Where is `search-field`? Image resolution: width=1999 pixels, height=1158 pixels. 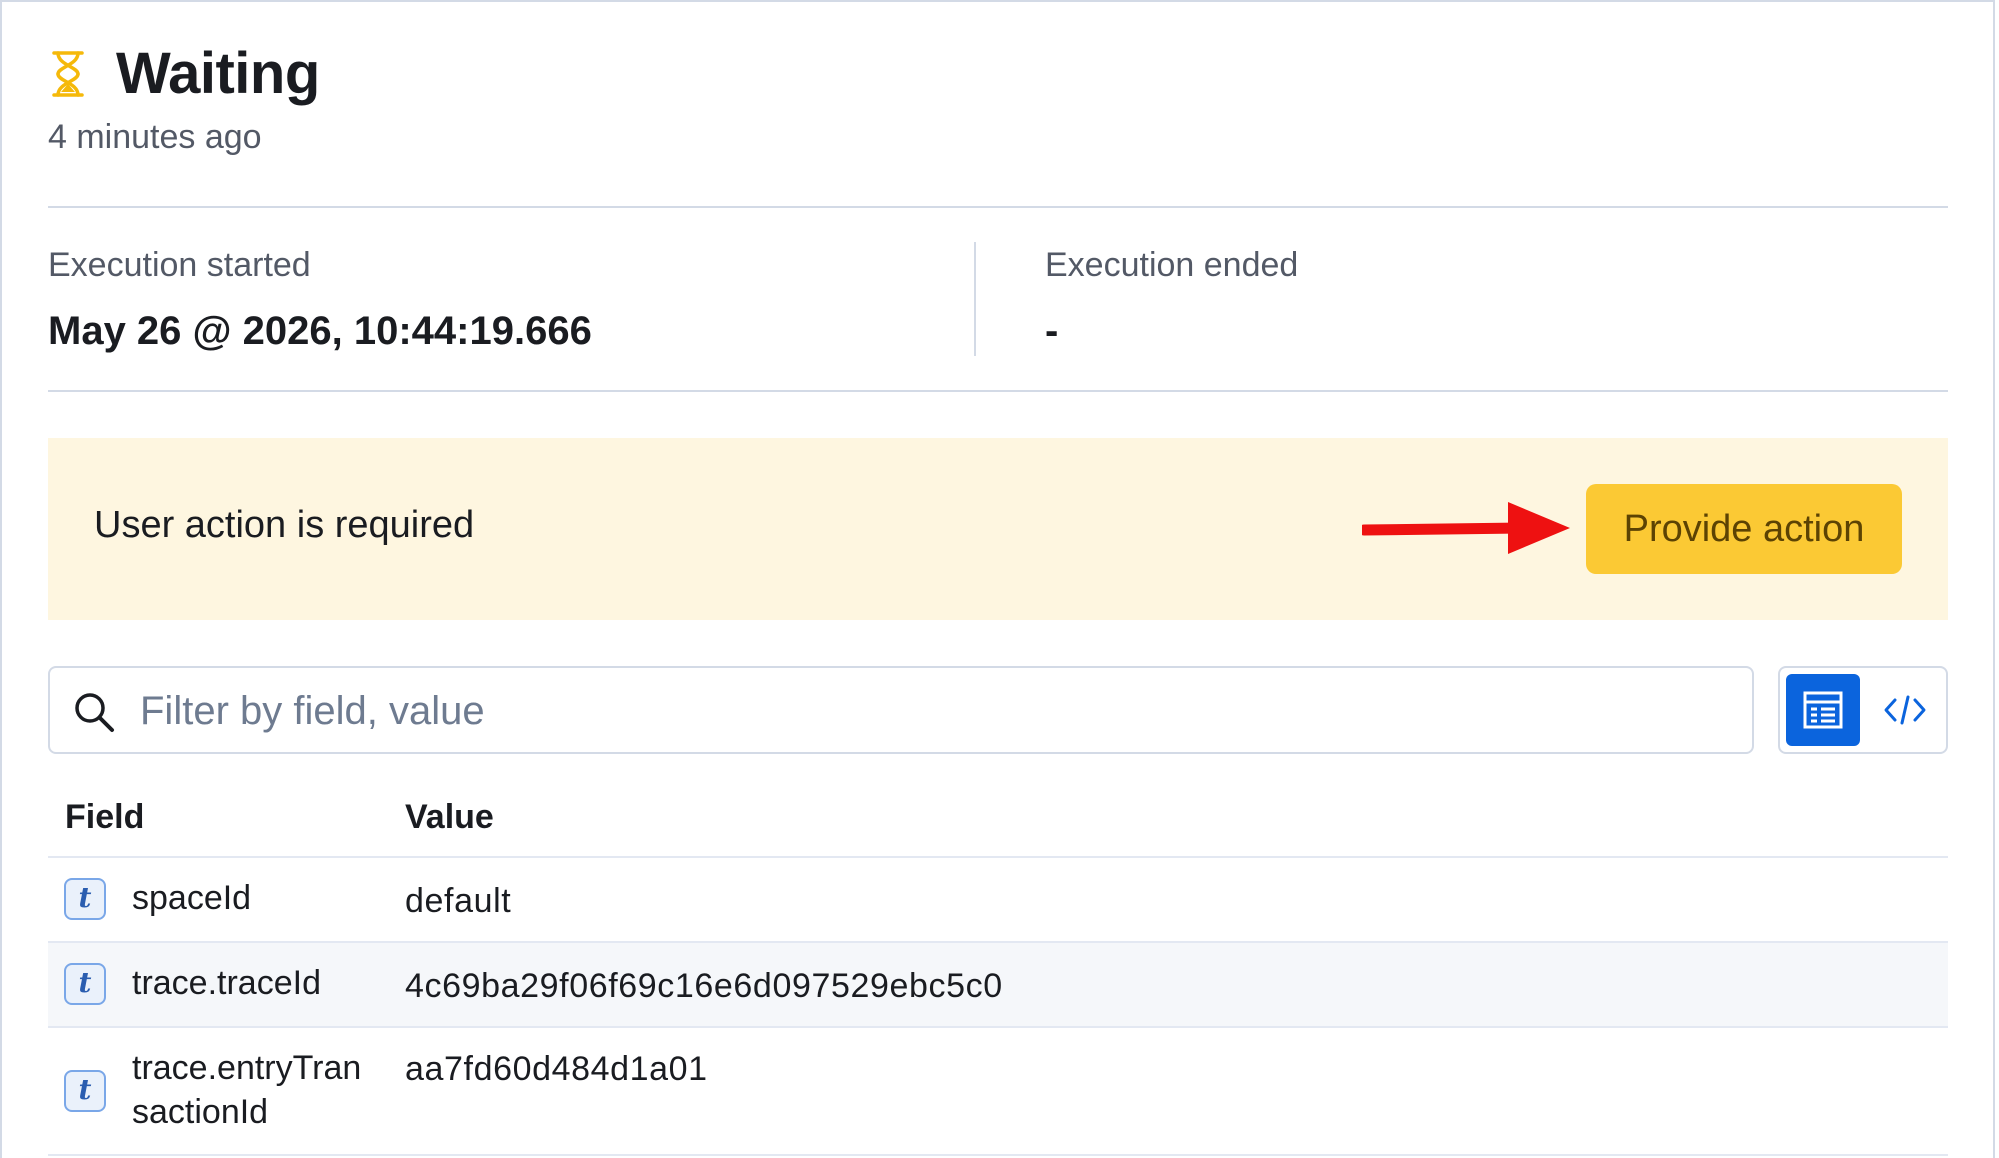 search-field is located at coordinates (901, 710).